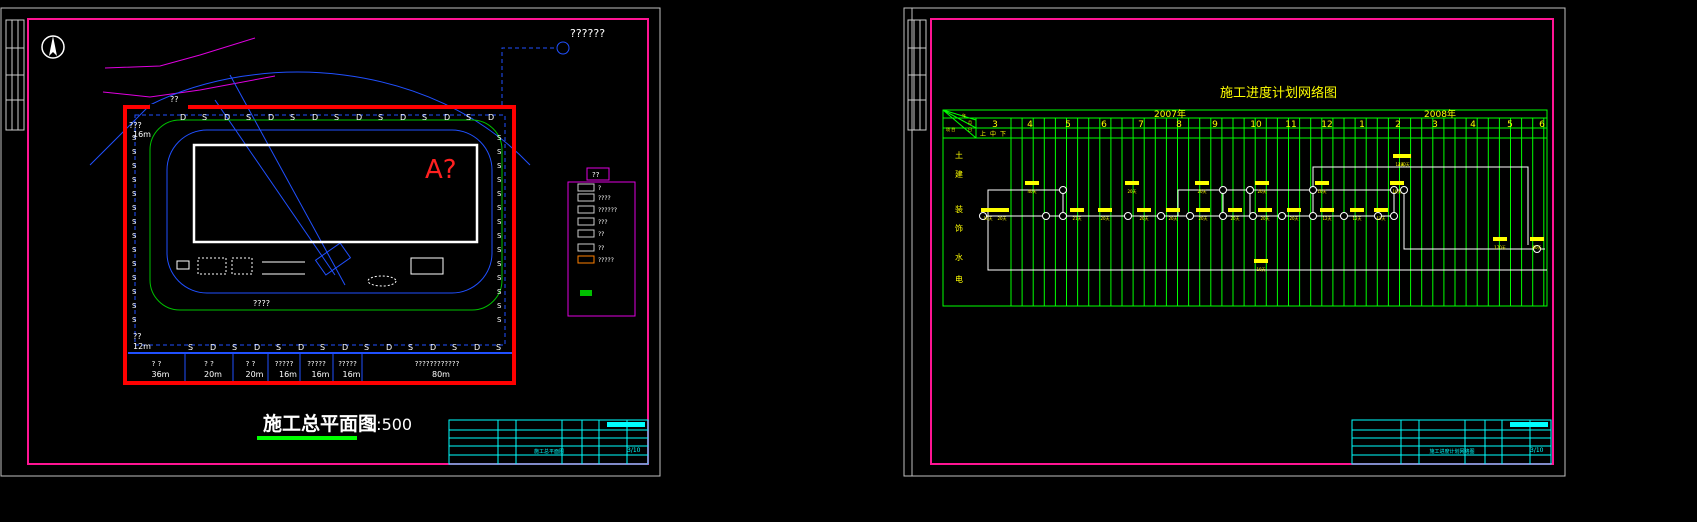 This screenshot has width=1697, height=522. What do you see at coordinates (1076, 218) in the screenshot?
I see `duration-label: 21天` at bounding box center [1076, 218].